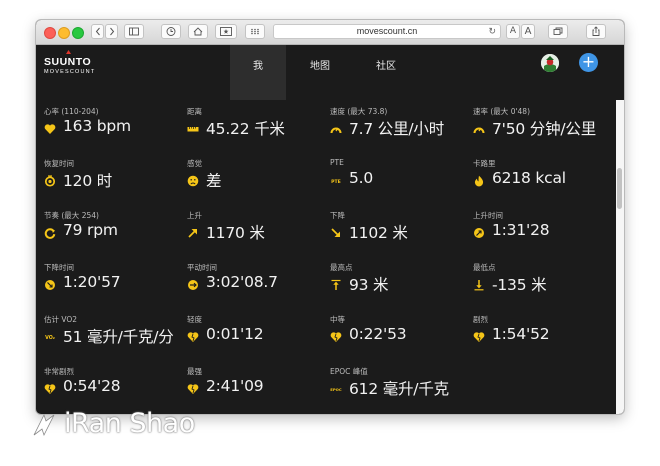 The image size is (660, 466). I want to click on metric-label: 最强, so click(194, 371).